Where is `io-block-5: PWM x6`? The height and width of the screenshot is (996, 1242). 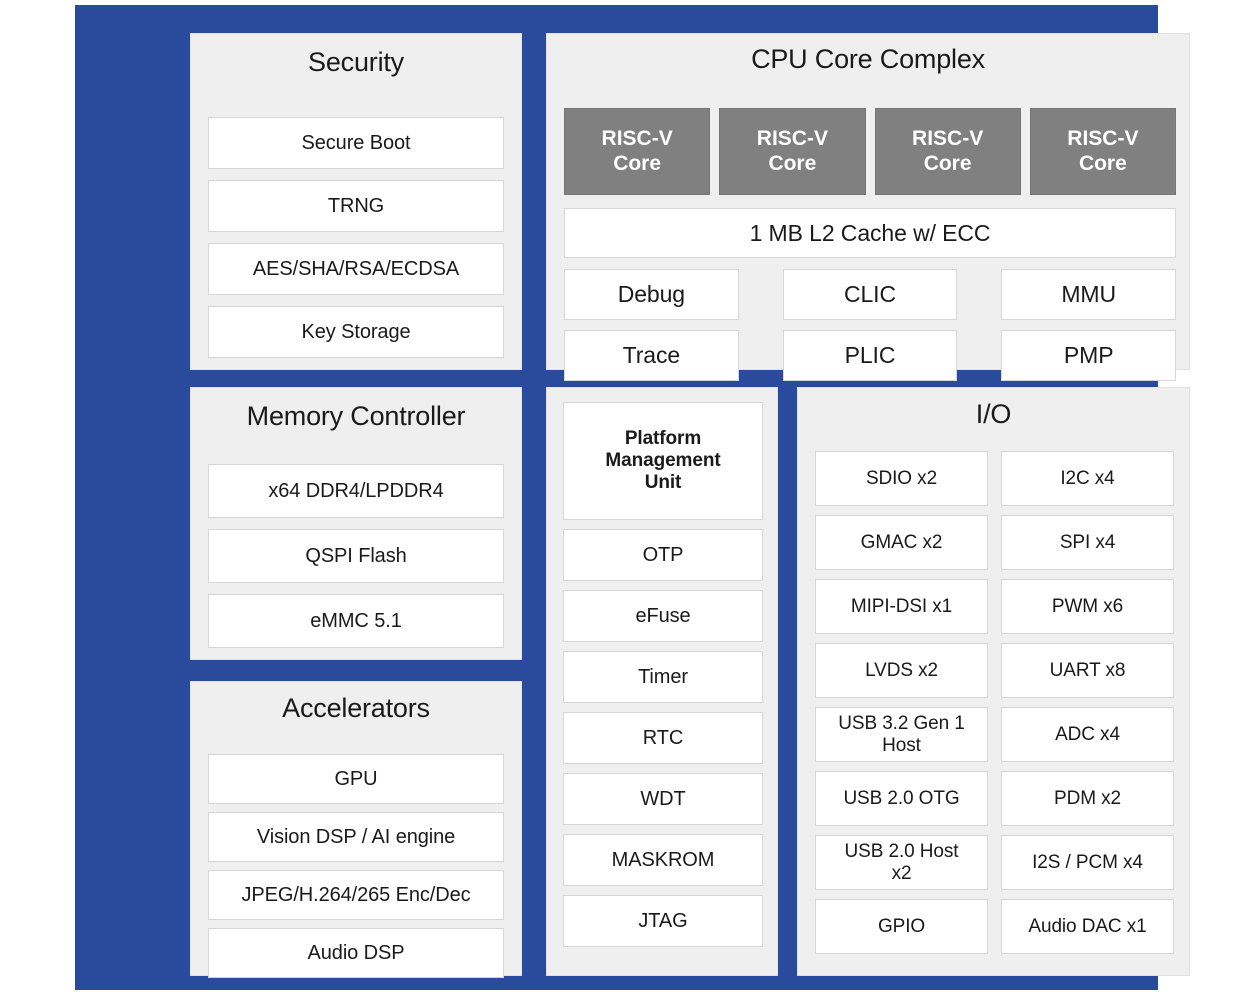 io-block-5: PWM x6 is located at coordinates (1087, 606).